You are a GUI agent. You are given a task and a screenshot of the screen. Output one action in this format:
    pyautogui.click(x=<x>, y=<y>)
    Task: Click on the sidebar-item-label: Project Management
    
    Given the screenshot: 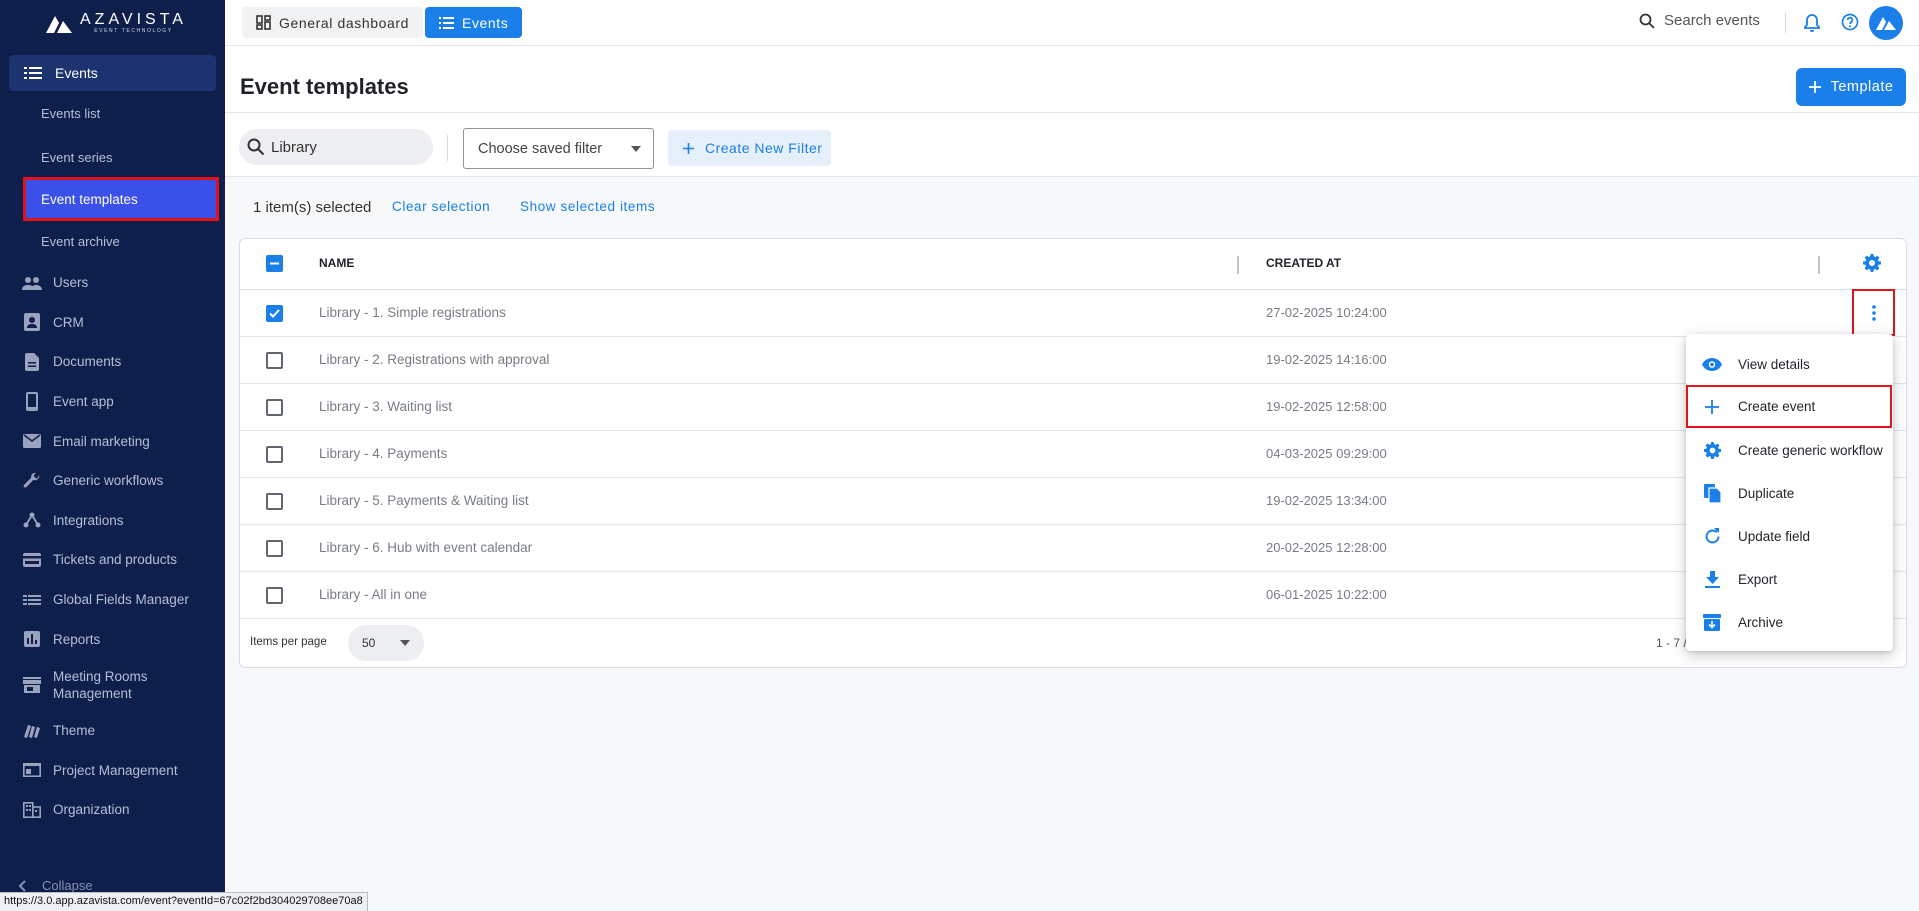 What is the action you would take?
    pyautogui.click(x=115, y=770)
    